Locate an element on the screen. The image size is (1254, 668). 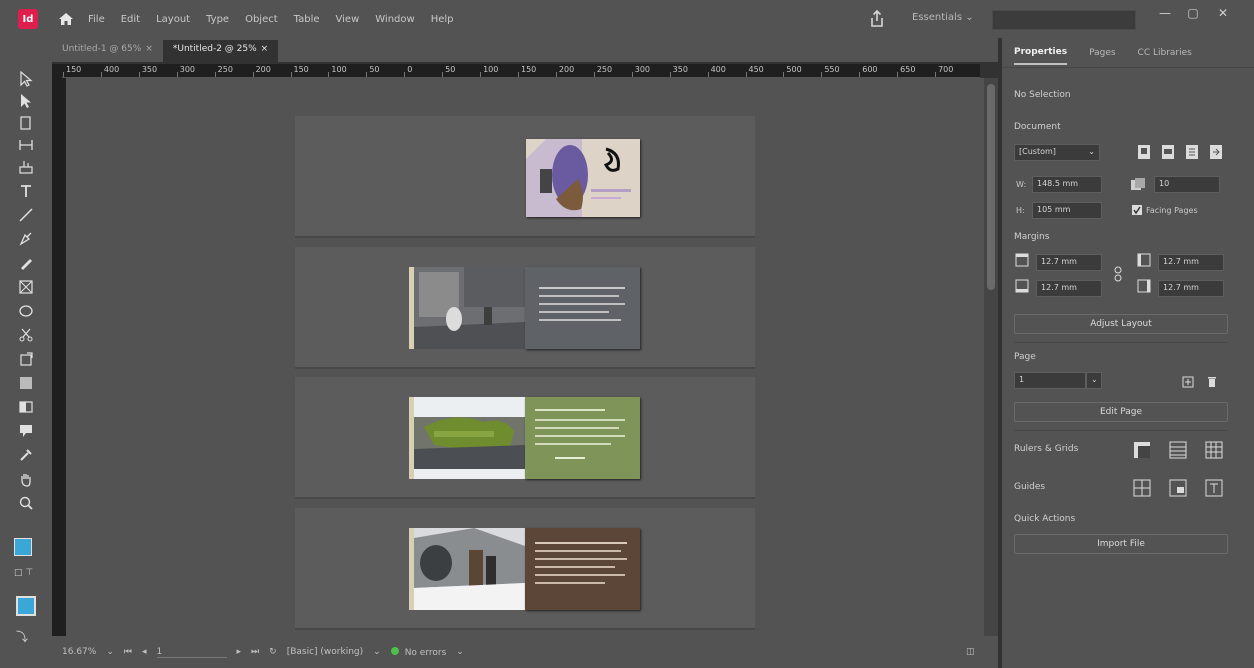
menu-item-type: Type is located at coordinates (217, 19).